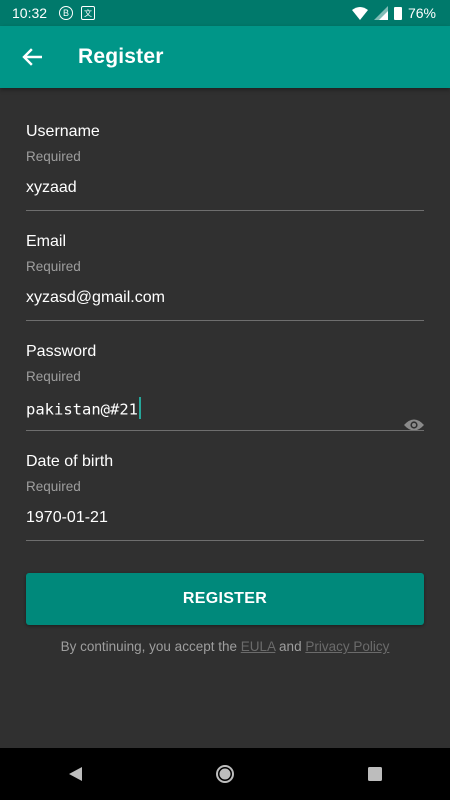  I want to click on dob-field: Date of birth Required 1970-01-21, so click(225, 479).